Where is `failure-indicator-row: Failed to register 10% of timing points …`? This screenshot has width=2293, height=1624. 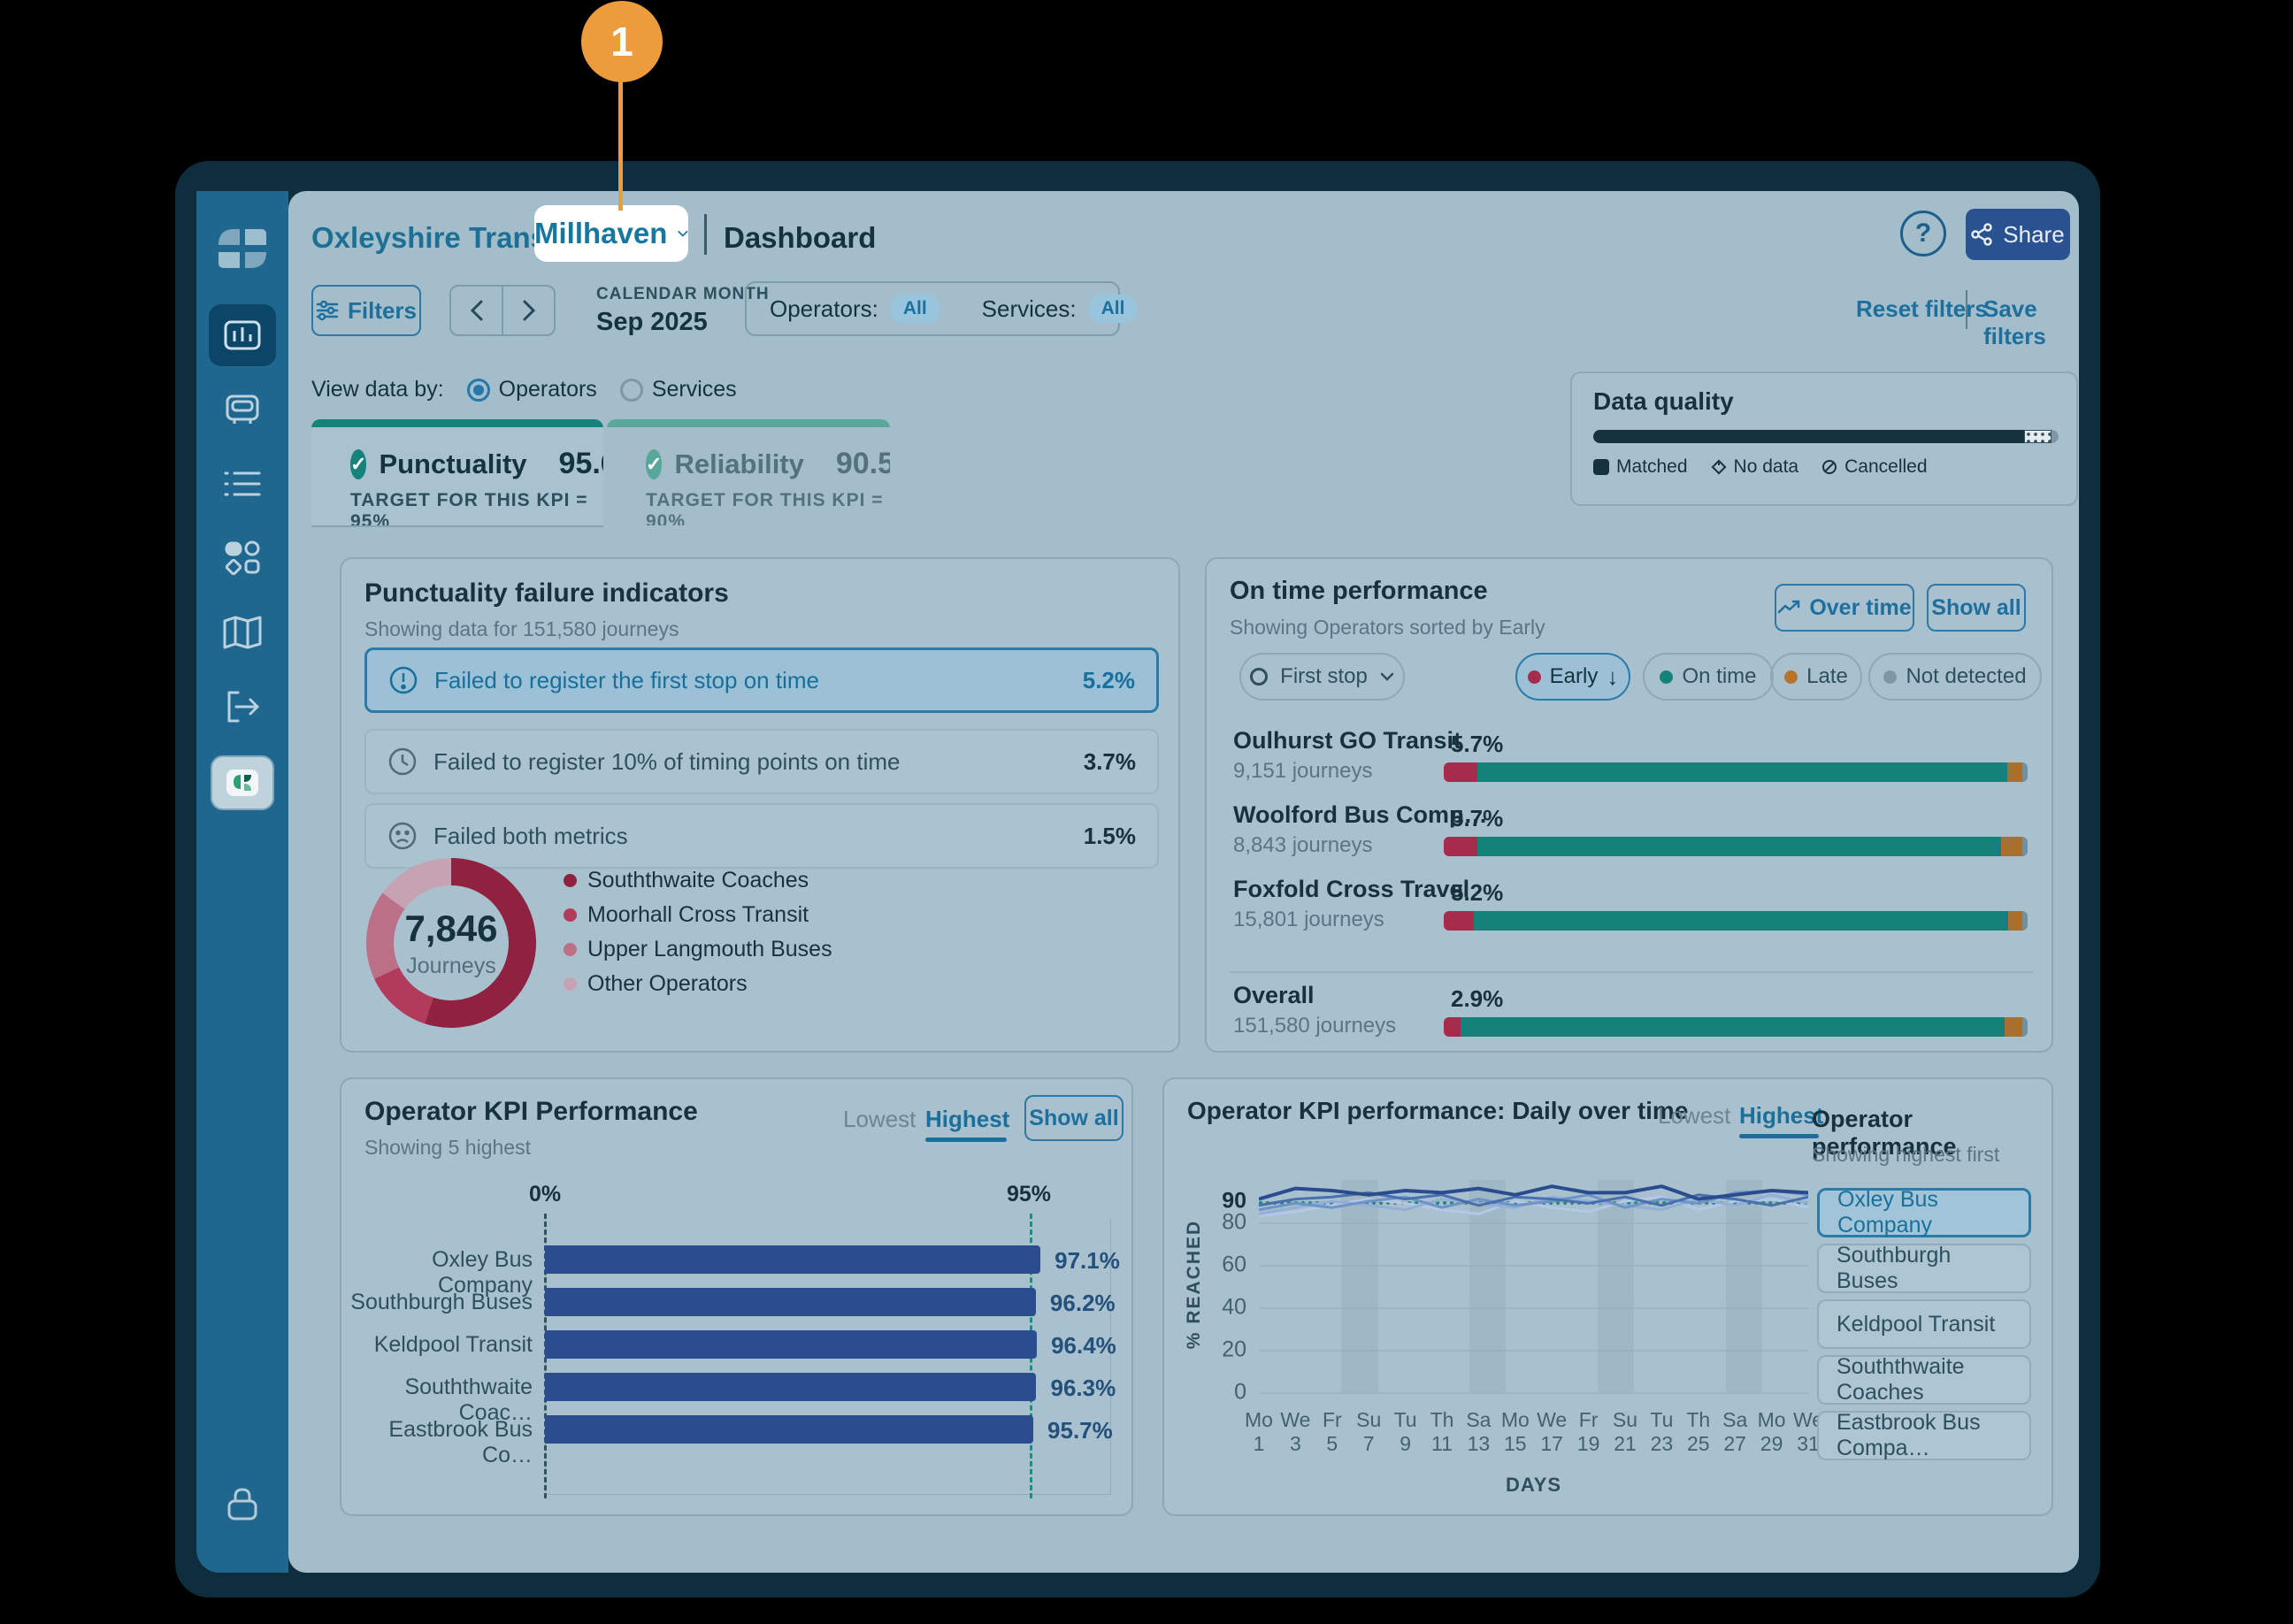
failure-indicator-row: Failed to register 10% of timing points … is located at coordinates (761, 761).